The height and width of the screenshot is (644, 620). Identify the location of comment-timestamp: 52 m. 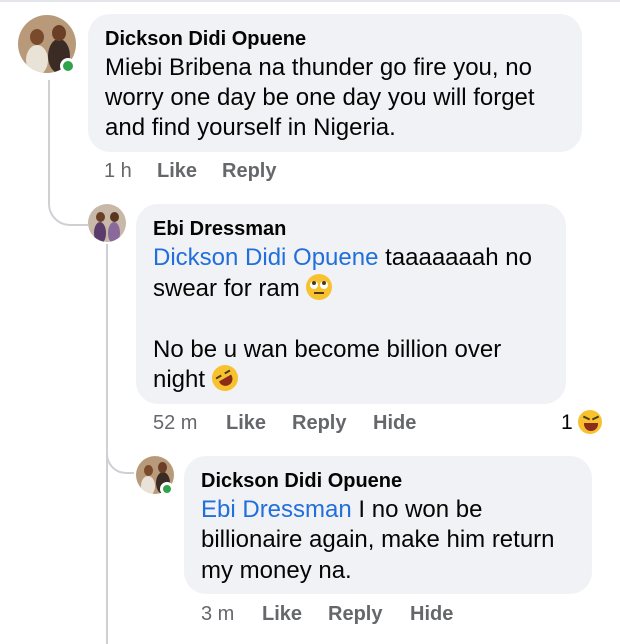
(175, 423).